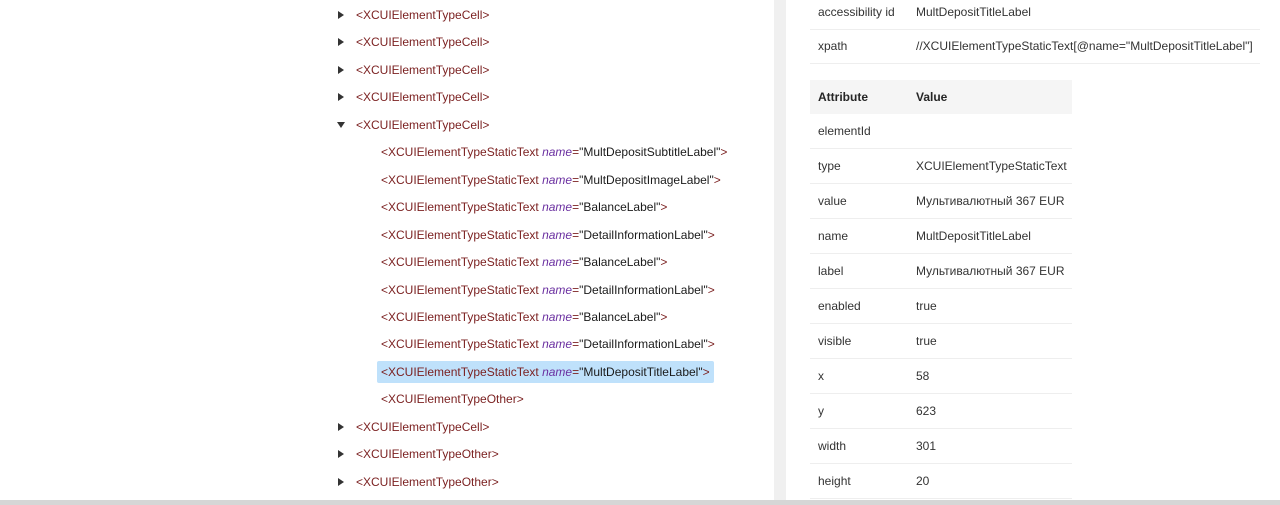 This screenshot has width=1280, height=505. Describe the element at coordinates (941, 481) in the screenshot. I see `attribute-row-height: height 20` at that location.